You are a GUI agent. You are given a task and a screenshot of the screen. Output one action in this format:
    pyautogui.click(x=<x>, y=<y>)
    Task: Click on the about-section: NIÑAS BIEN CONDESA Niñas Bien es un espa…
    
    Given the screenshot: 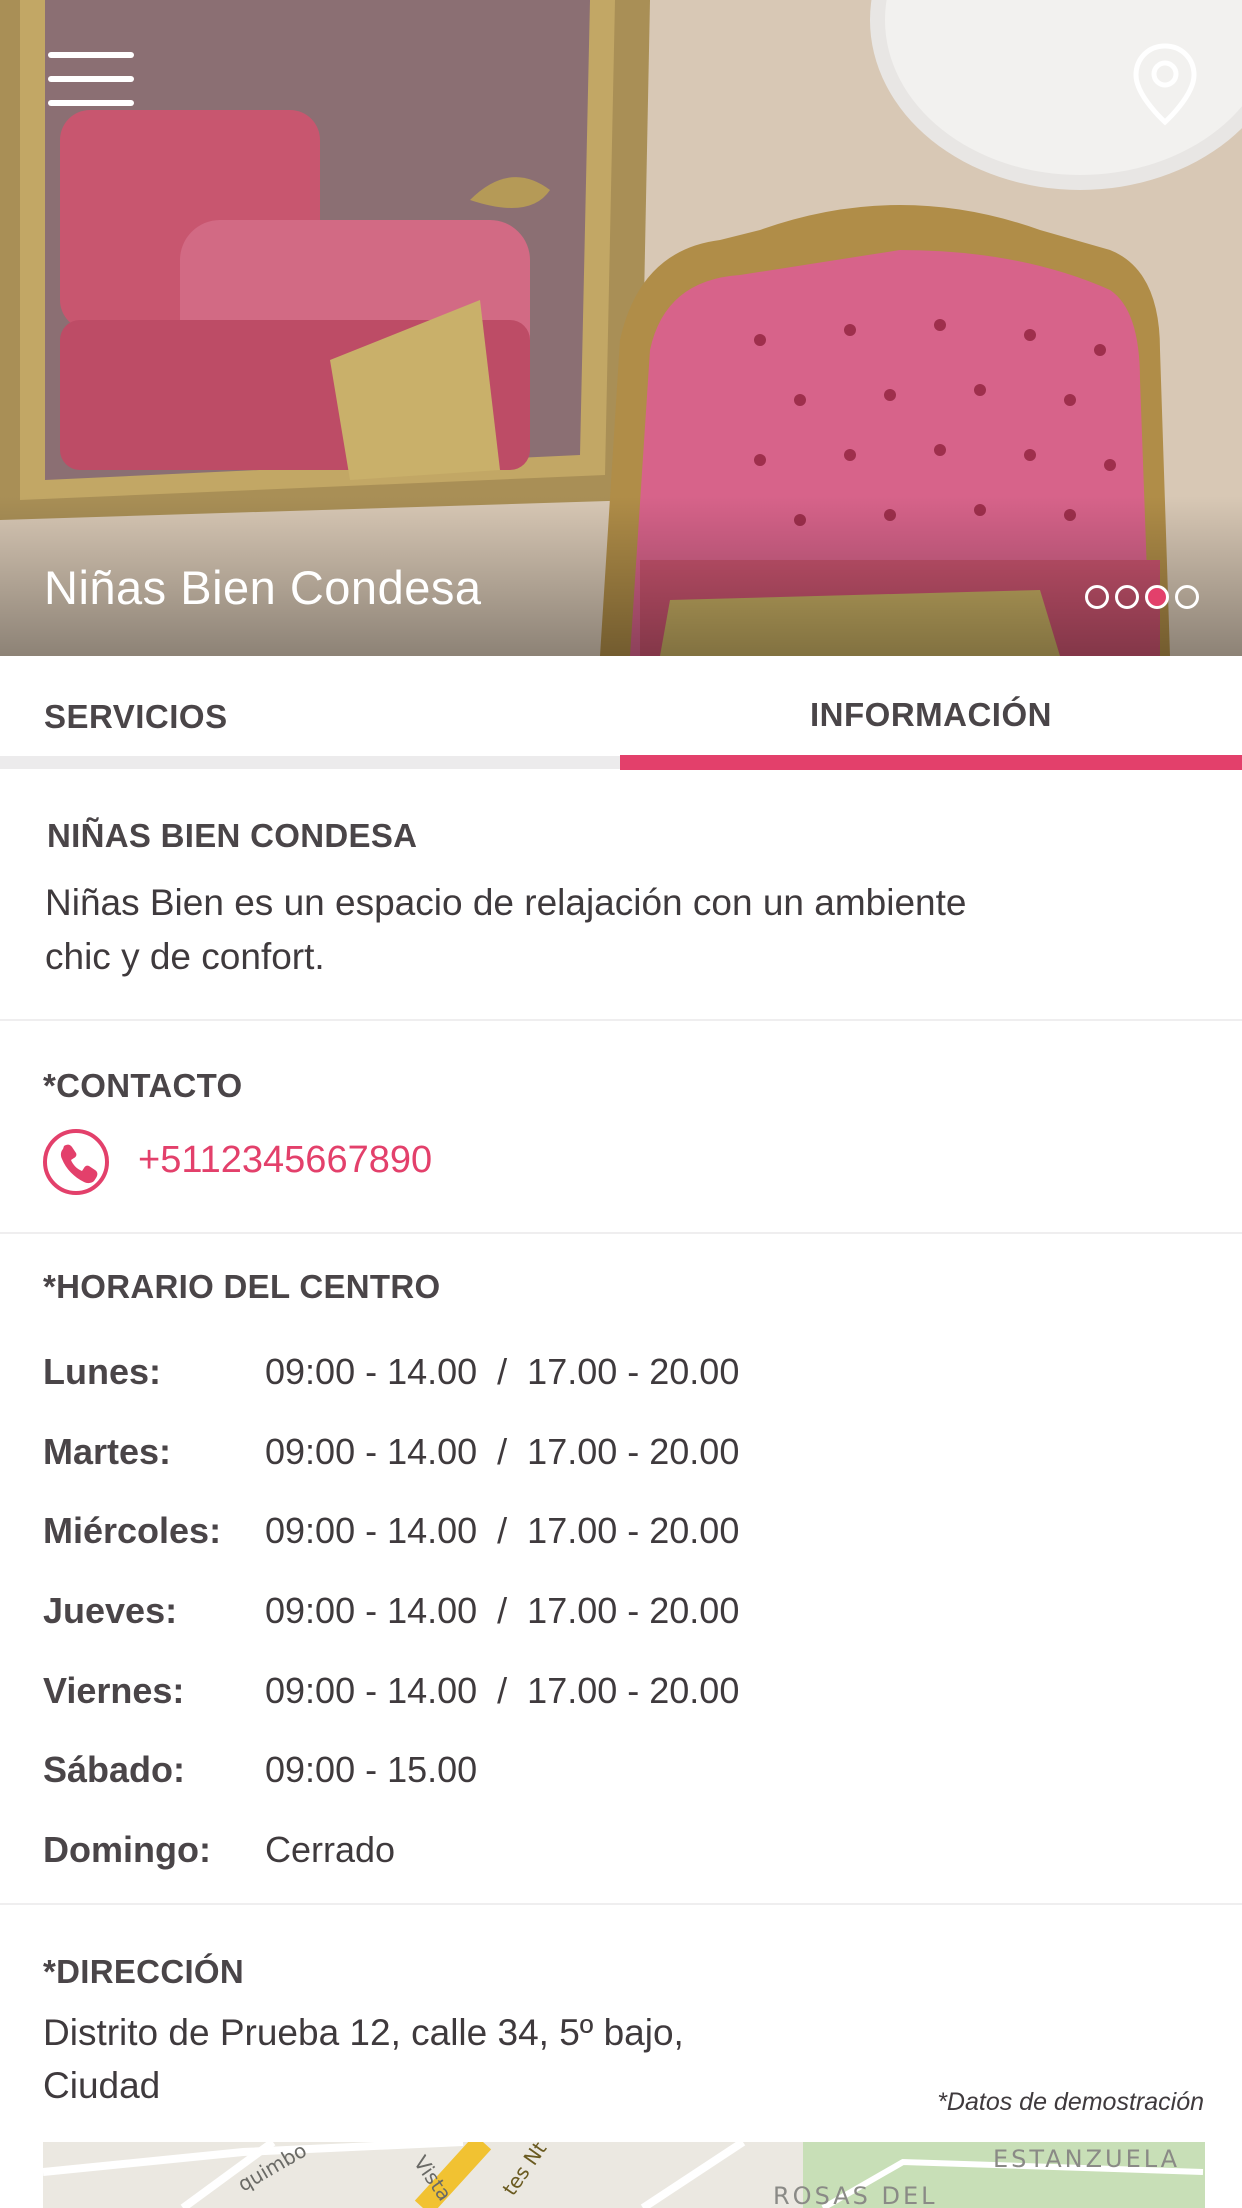 What is the action you would take?
    pyautogui.click(x=621, y=895)
    